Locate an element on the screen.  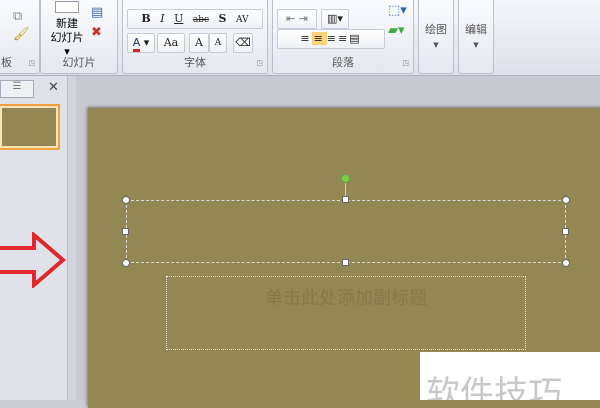
close-panel-button: ✕ is located at coordinates (53, 87).